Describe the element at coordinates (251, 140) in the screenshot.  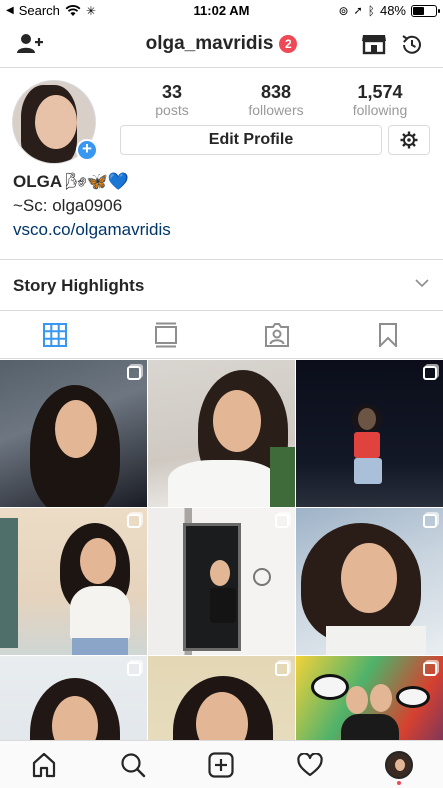
I see `edit-profile-button: Edit Profile` at that location.